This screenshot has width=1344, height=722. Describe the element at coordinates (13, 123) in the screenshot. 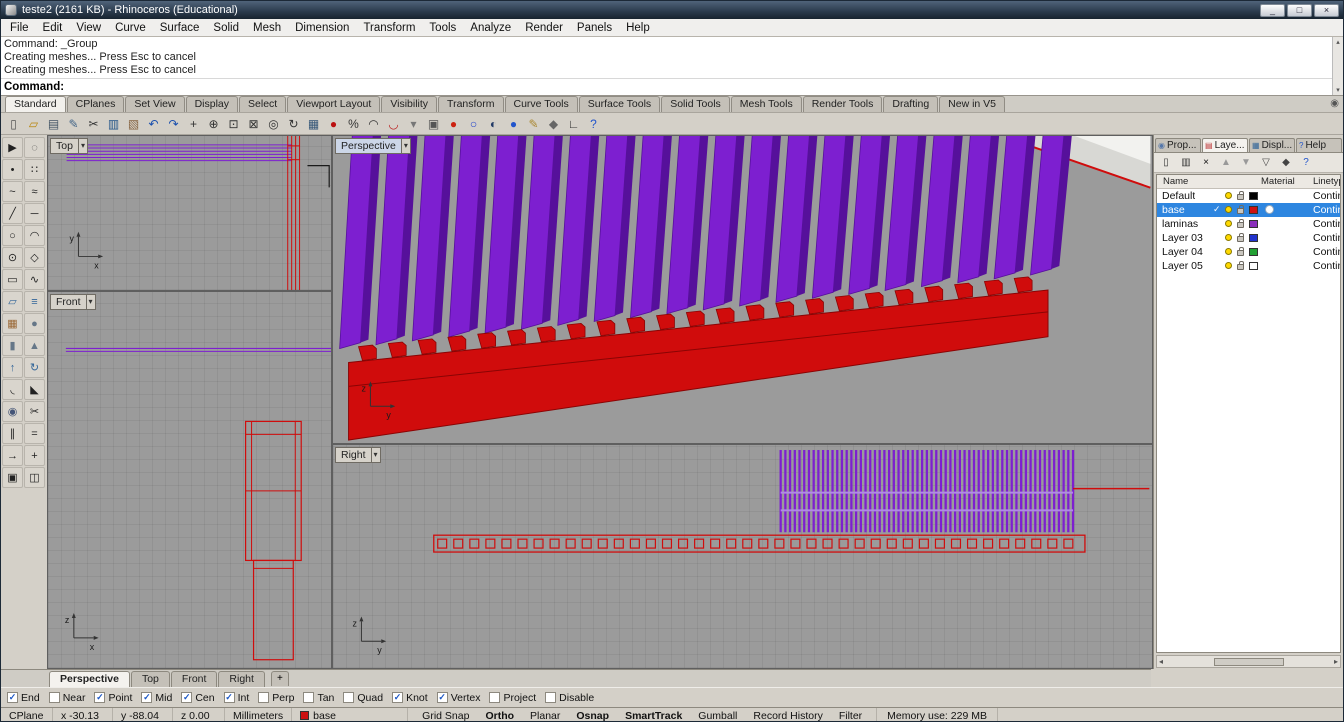

I see `toolbar-icon: ▯` at that location.